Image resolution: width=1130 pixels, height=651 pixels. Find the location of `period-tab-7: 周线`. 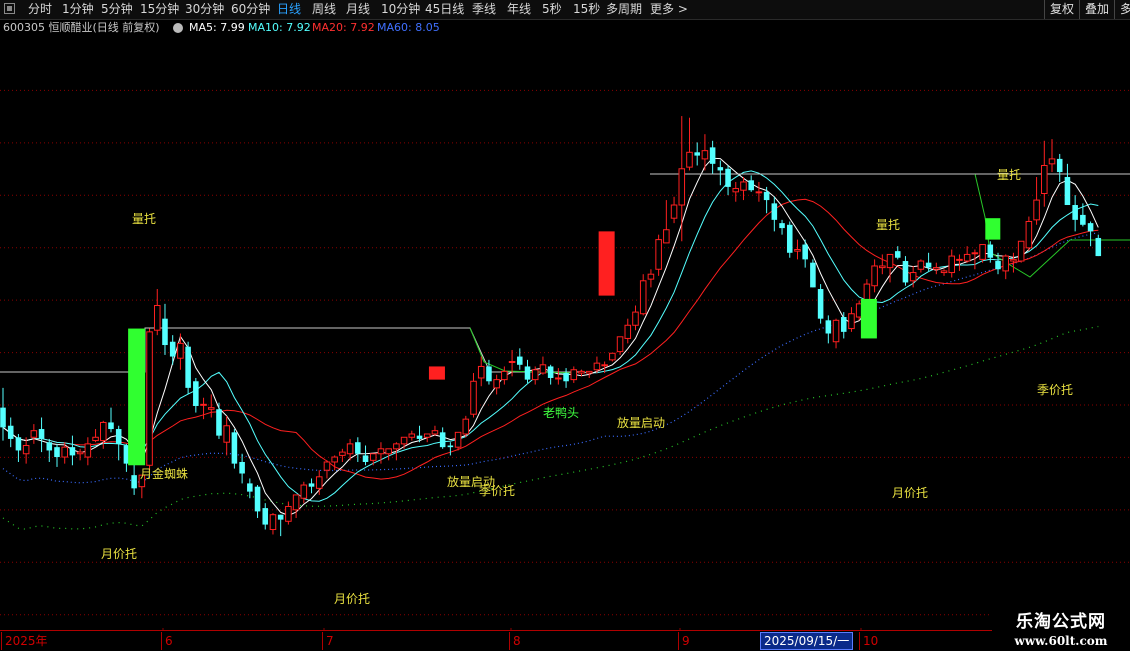

period-tab-7: 周线 is located at coordinates (324, 9).